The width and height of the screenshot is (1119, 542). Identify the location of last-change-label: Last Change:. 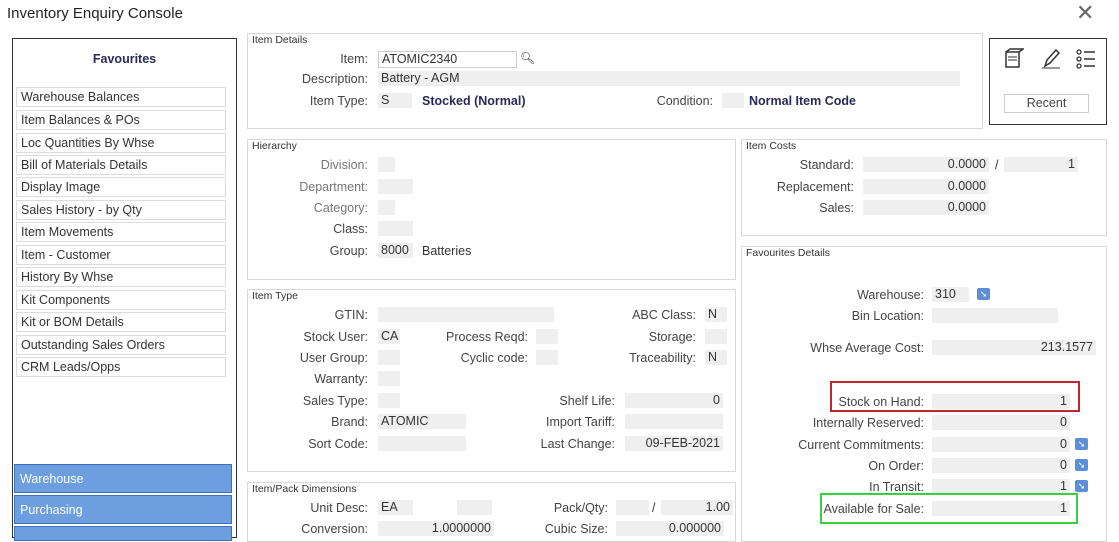
(577, 444).